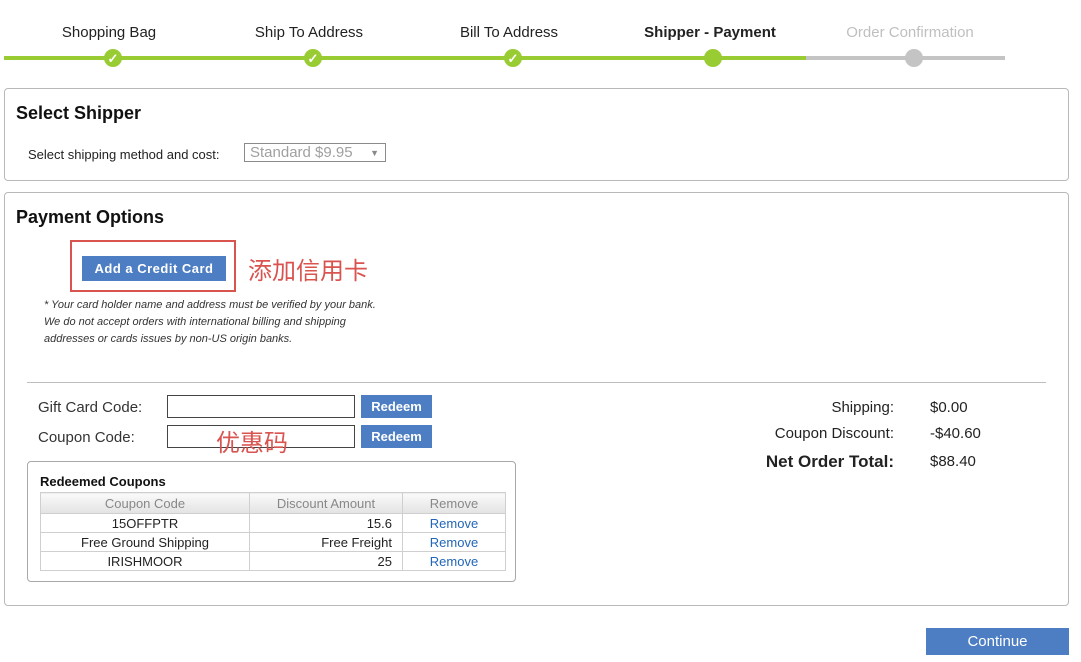  Describe the element at coordinates (326, 561) in the screenshot. I see `discount-amount-cell: 25` at that location.